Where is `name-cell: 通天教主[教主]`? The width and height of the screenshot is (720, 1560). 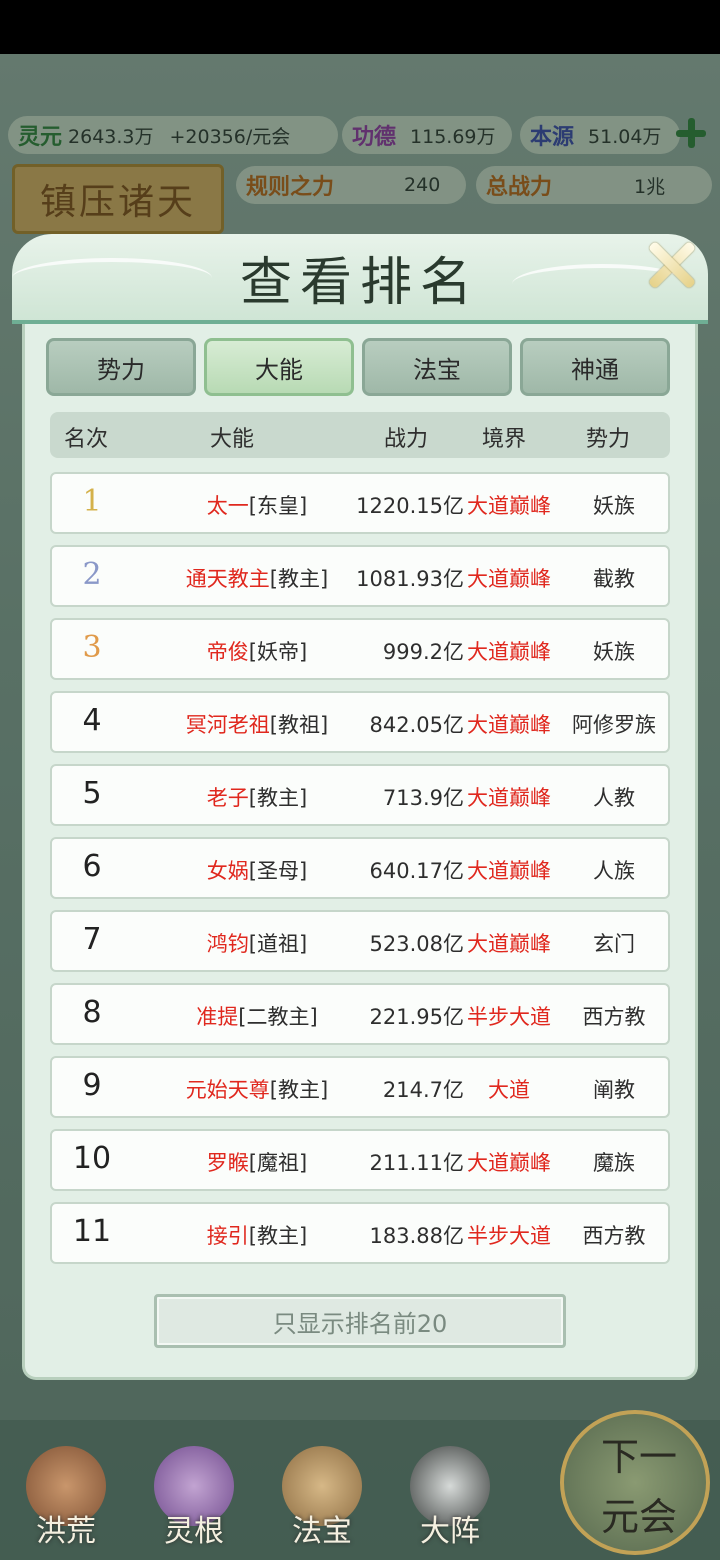 name-cell: 通天教主[教主] is located at coordinates (257, 578).